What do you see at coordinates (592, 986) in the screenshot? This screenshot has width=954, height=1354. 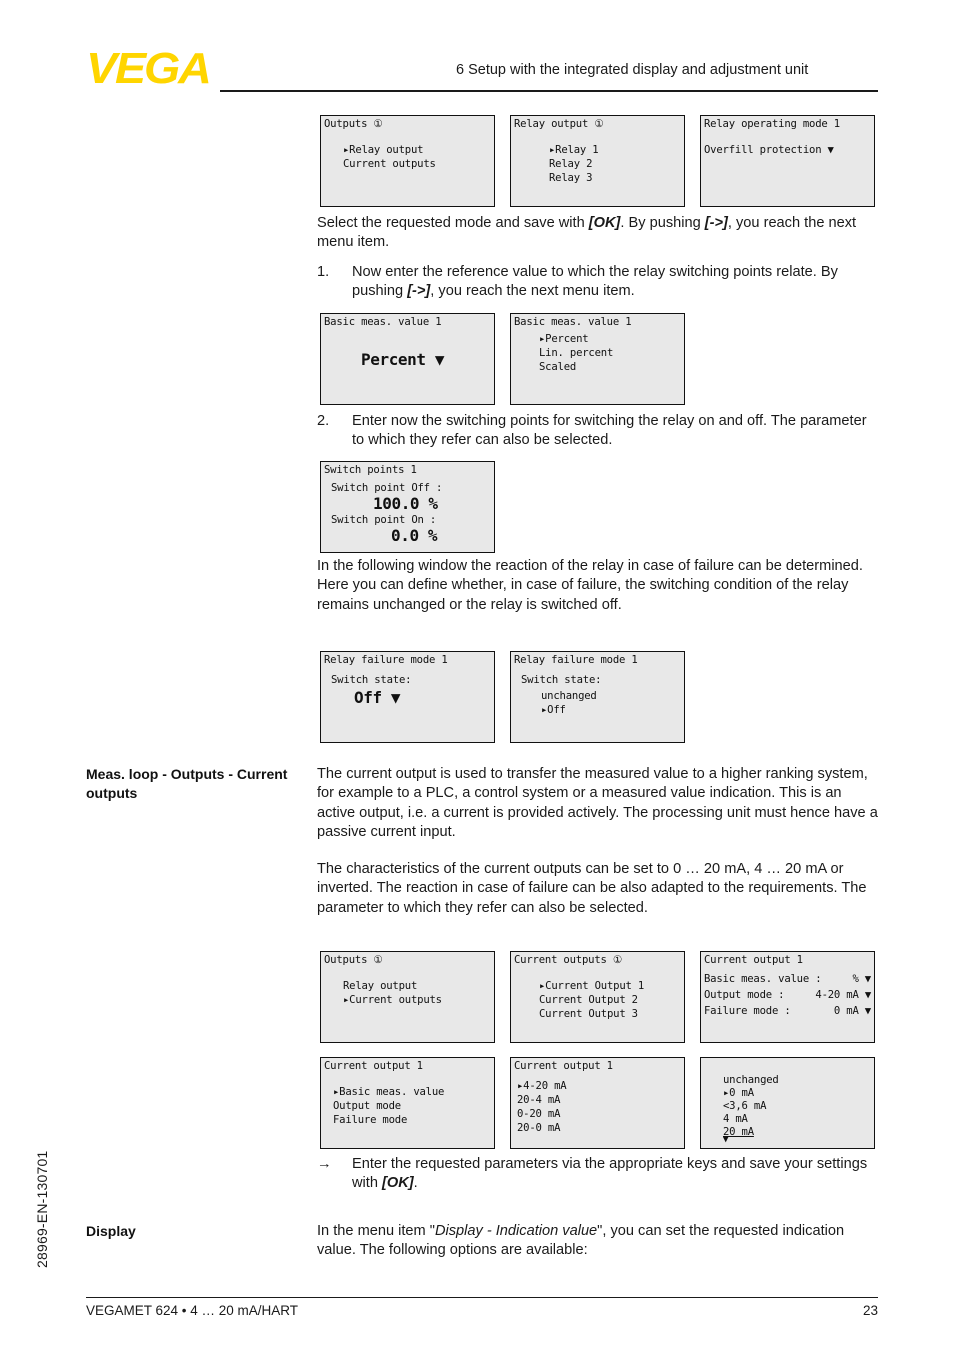 I see `lcd-list-item: ▸Current Output 1` at bounding box center [592, 986].